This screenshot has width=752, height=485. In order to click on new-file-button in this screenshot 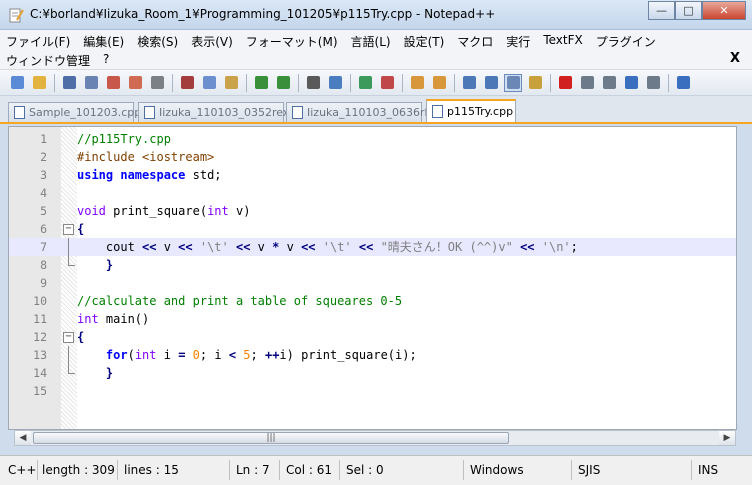, I will do `click(17, 83)`.